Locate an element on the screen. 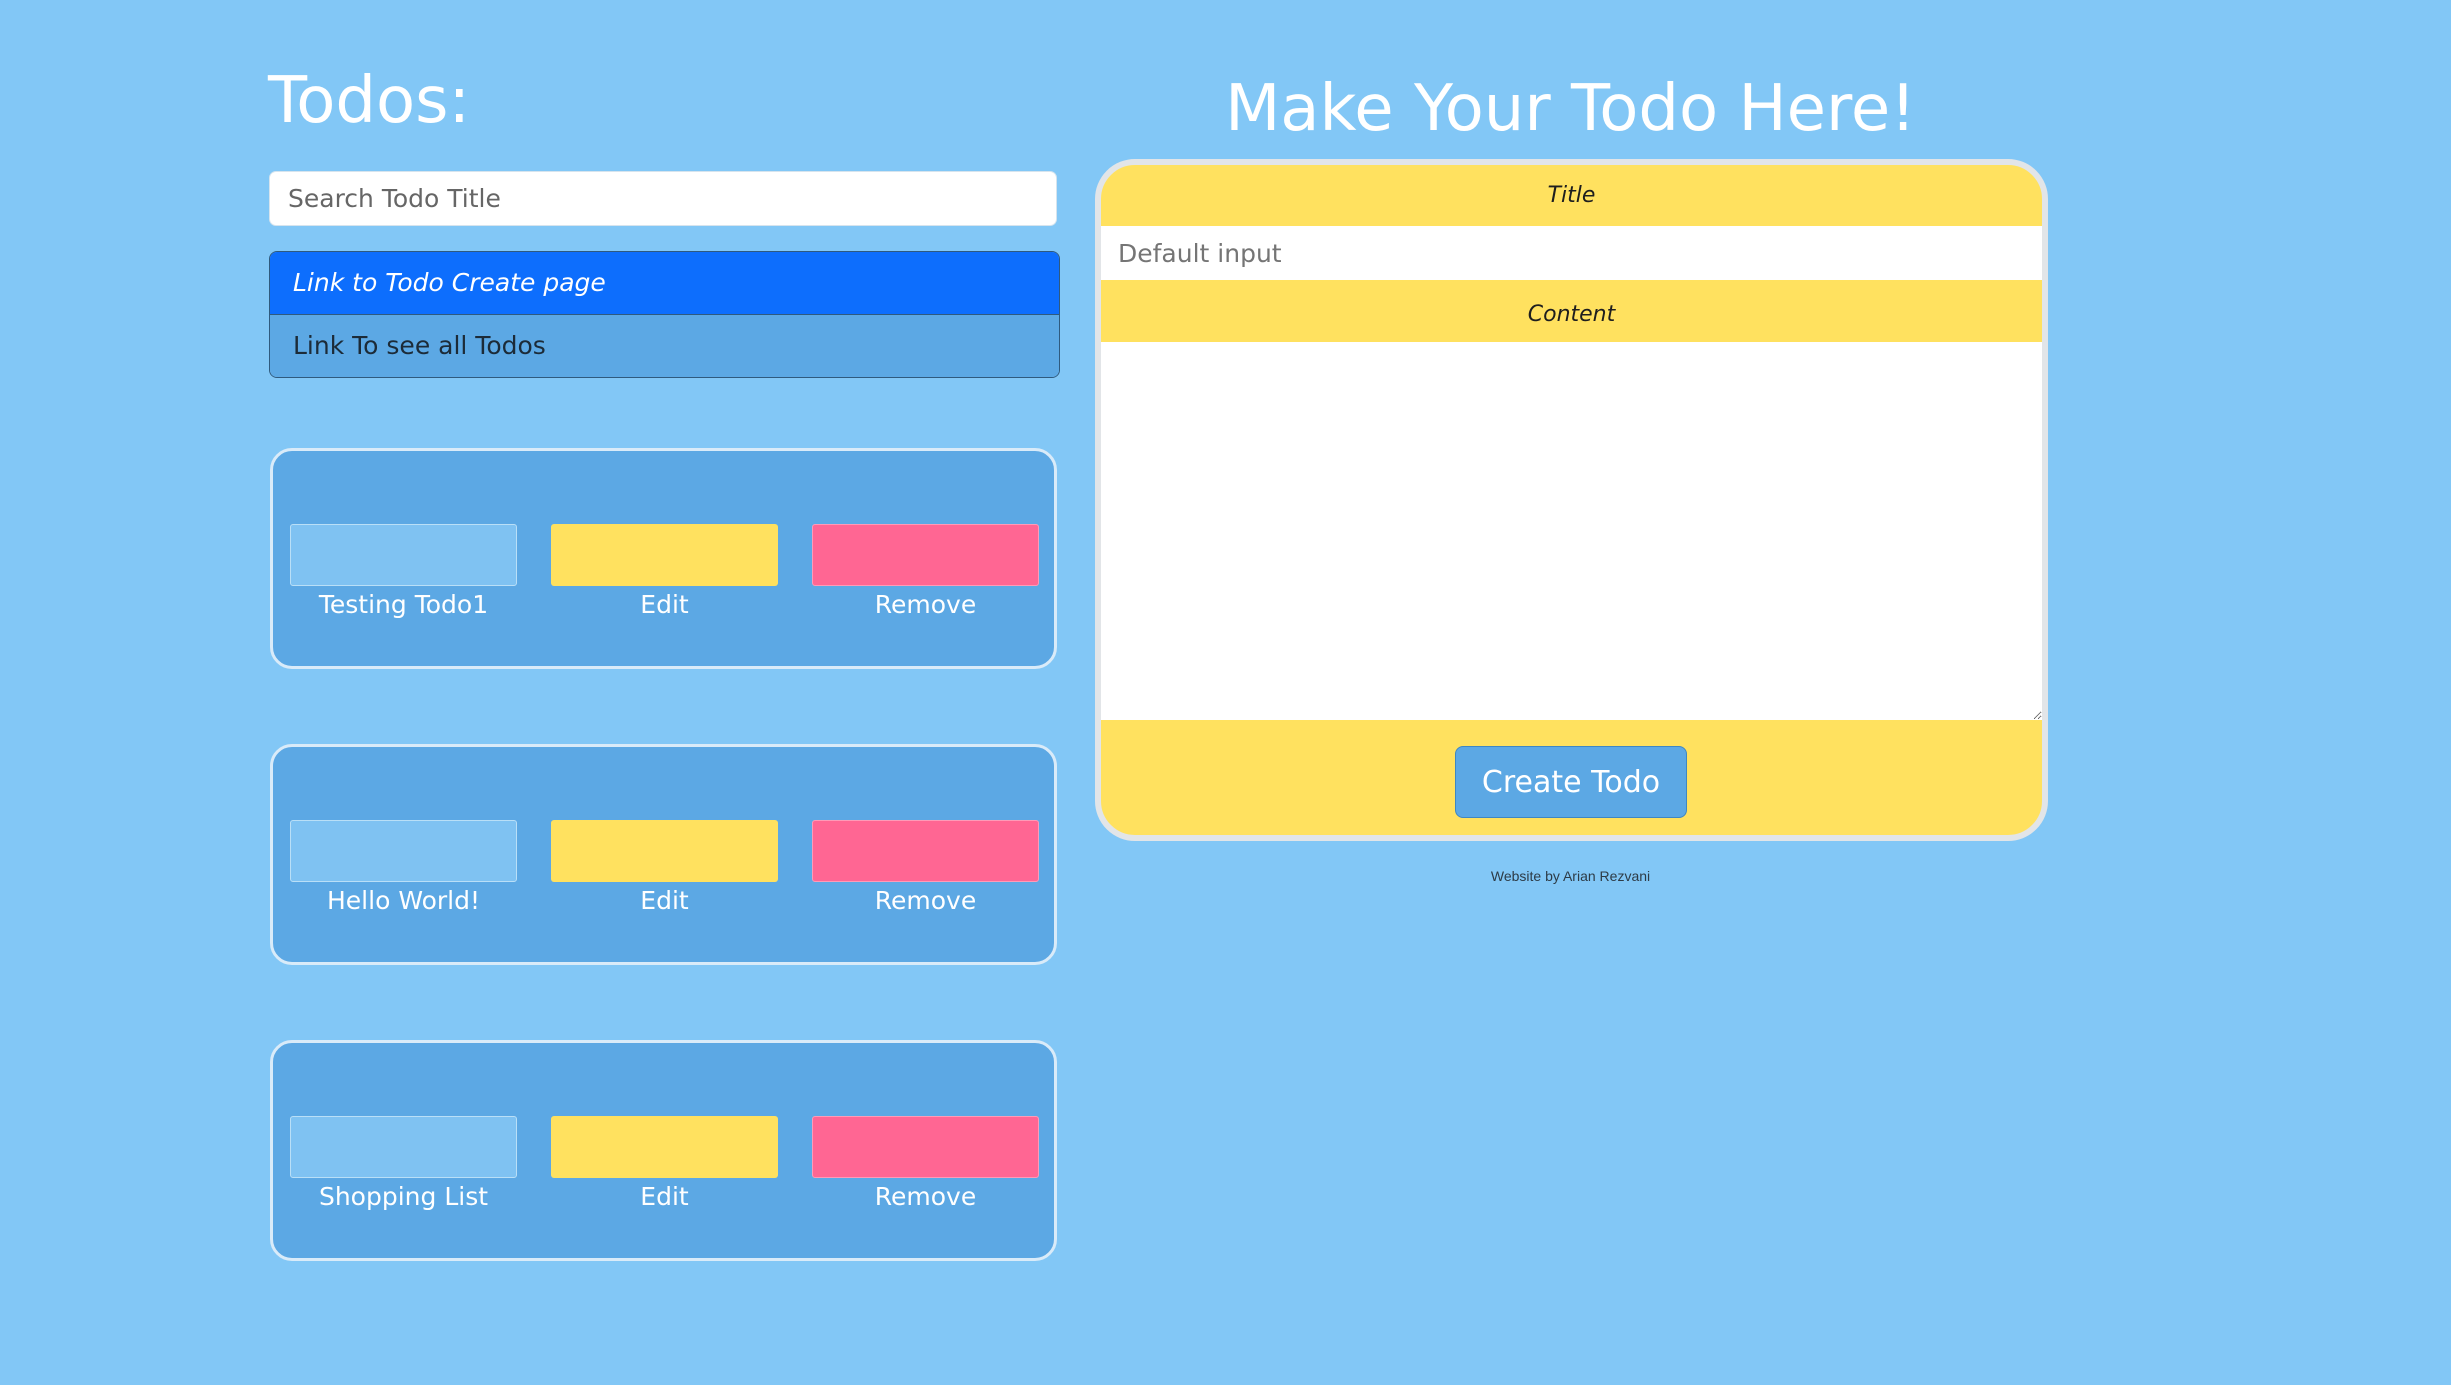 The width and height of the screenshot is (2451, 1385). form-heading: Make Your Todo Here! is located at coordinates (1570, 109).